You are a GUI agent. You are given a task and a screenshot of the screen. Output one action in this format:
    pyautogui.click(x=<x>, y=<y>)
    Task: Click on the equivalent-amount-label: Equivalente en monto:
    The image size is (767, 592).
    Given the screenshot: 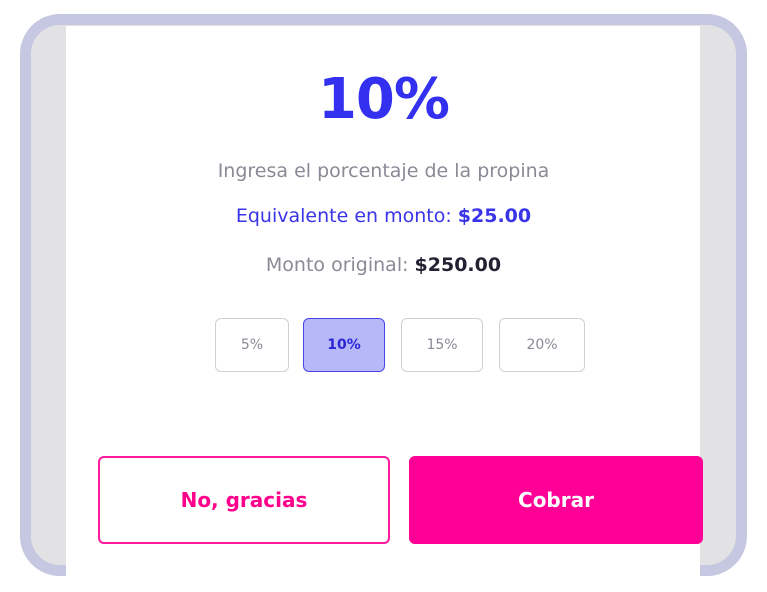 What is the action you would take?
    pyautogui.click(x=346, y=216)
    